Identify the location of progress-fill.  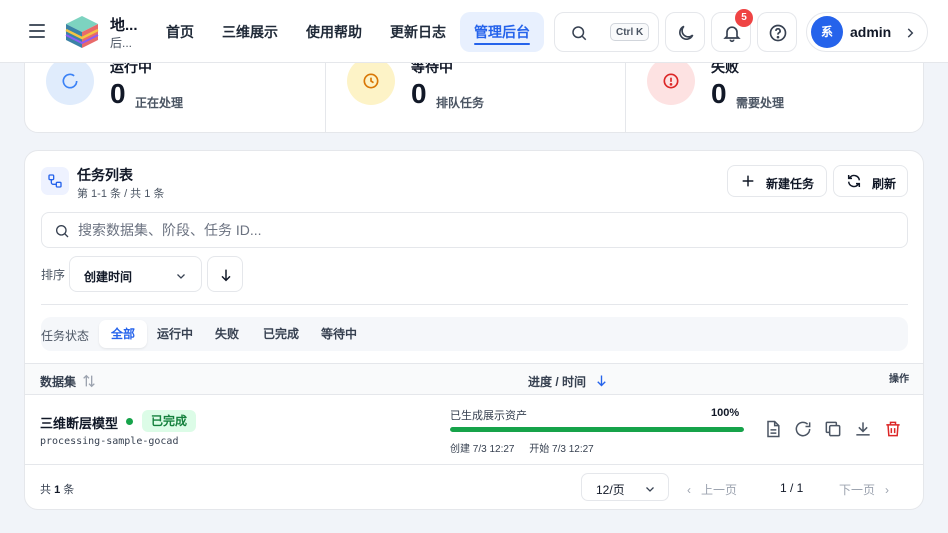
(597, 429).